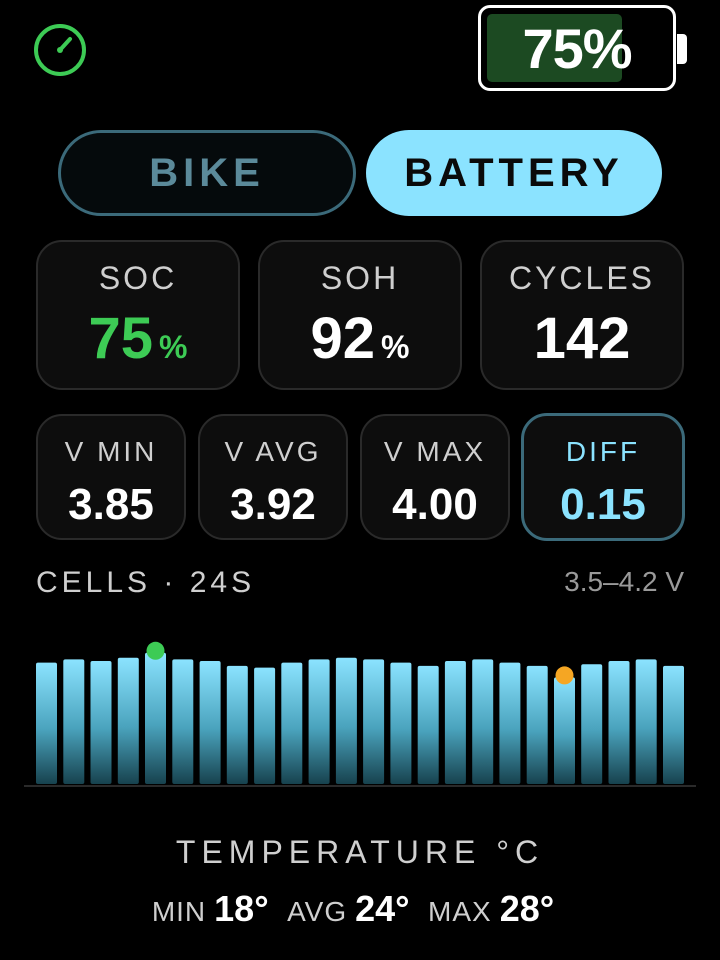  I want to click on vmin-value: 3.85, so click(111, 504).